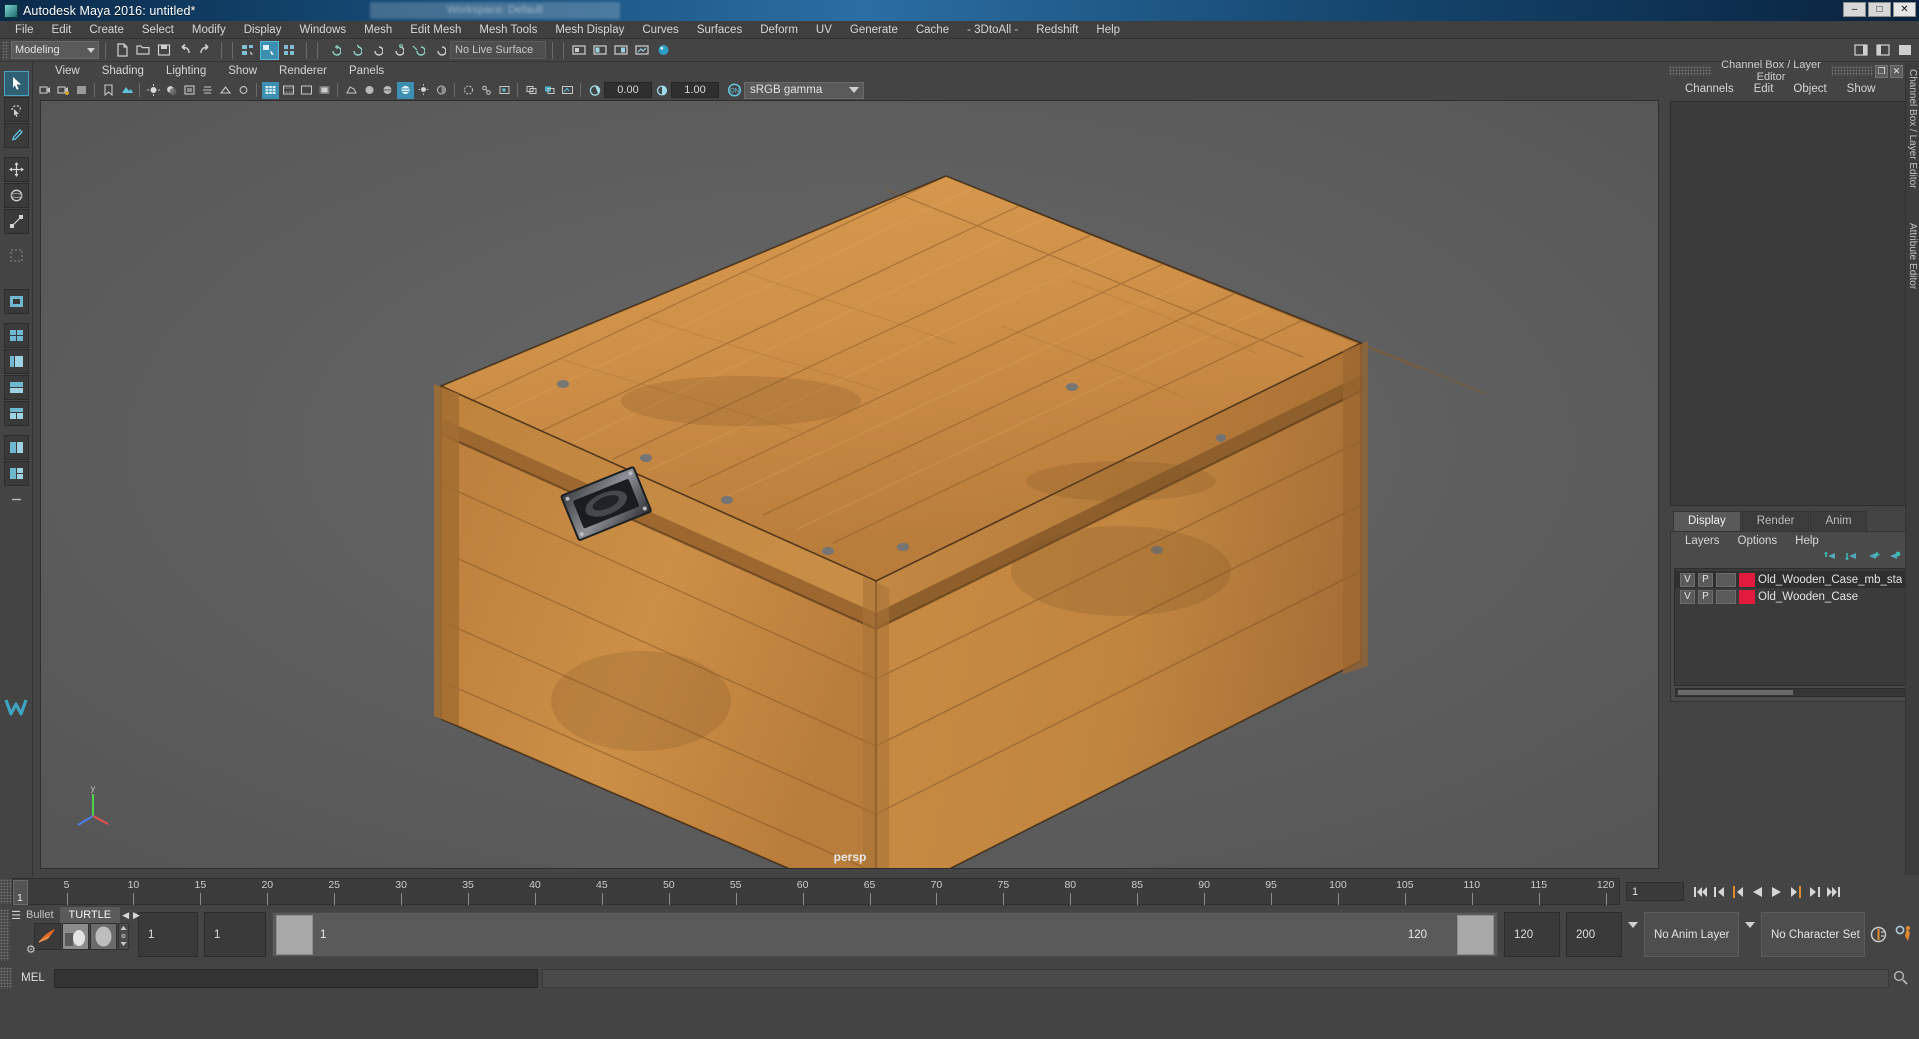 The width and height of the screenshot is (1919, 1039). Describe the element at coordinates (600, 50) in the screenshot. I see `render-icon` at that location.